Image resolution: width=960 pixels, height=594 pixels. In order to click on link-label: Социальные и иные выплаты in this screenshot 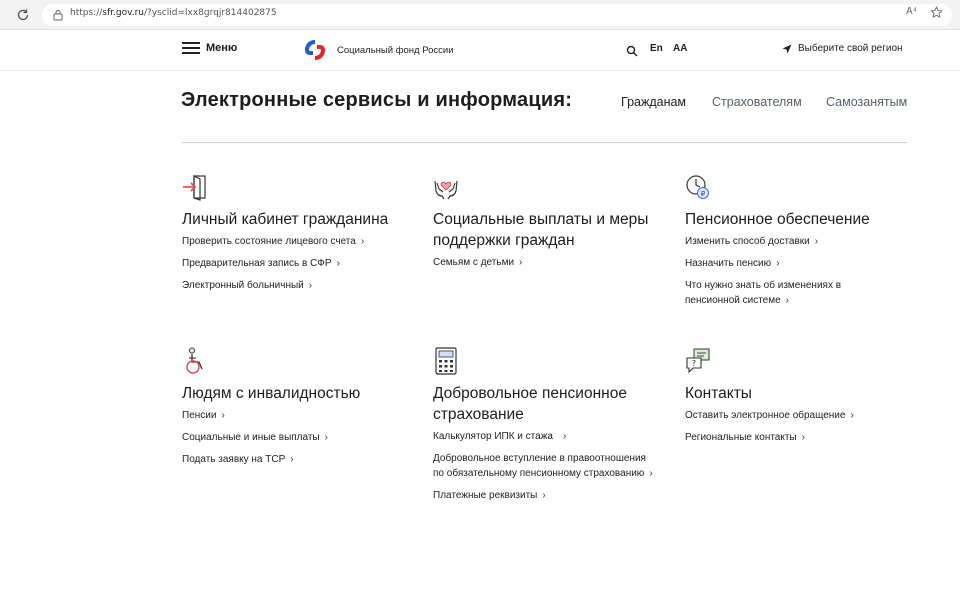, I will do `click(251, 437)`.